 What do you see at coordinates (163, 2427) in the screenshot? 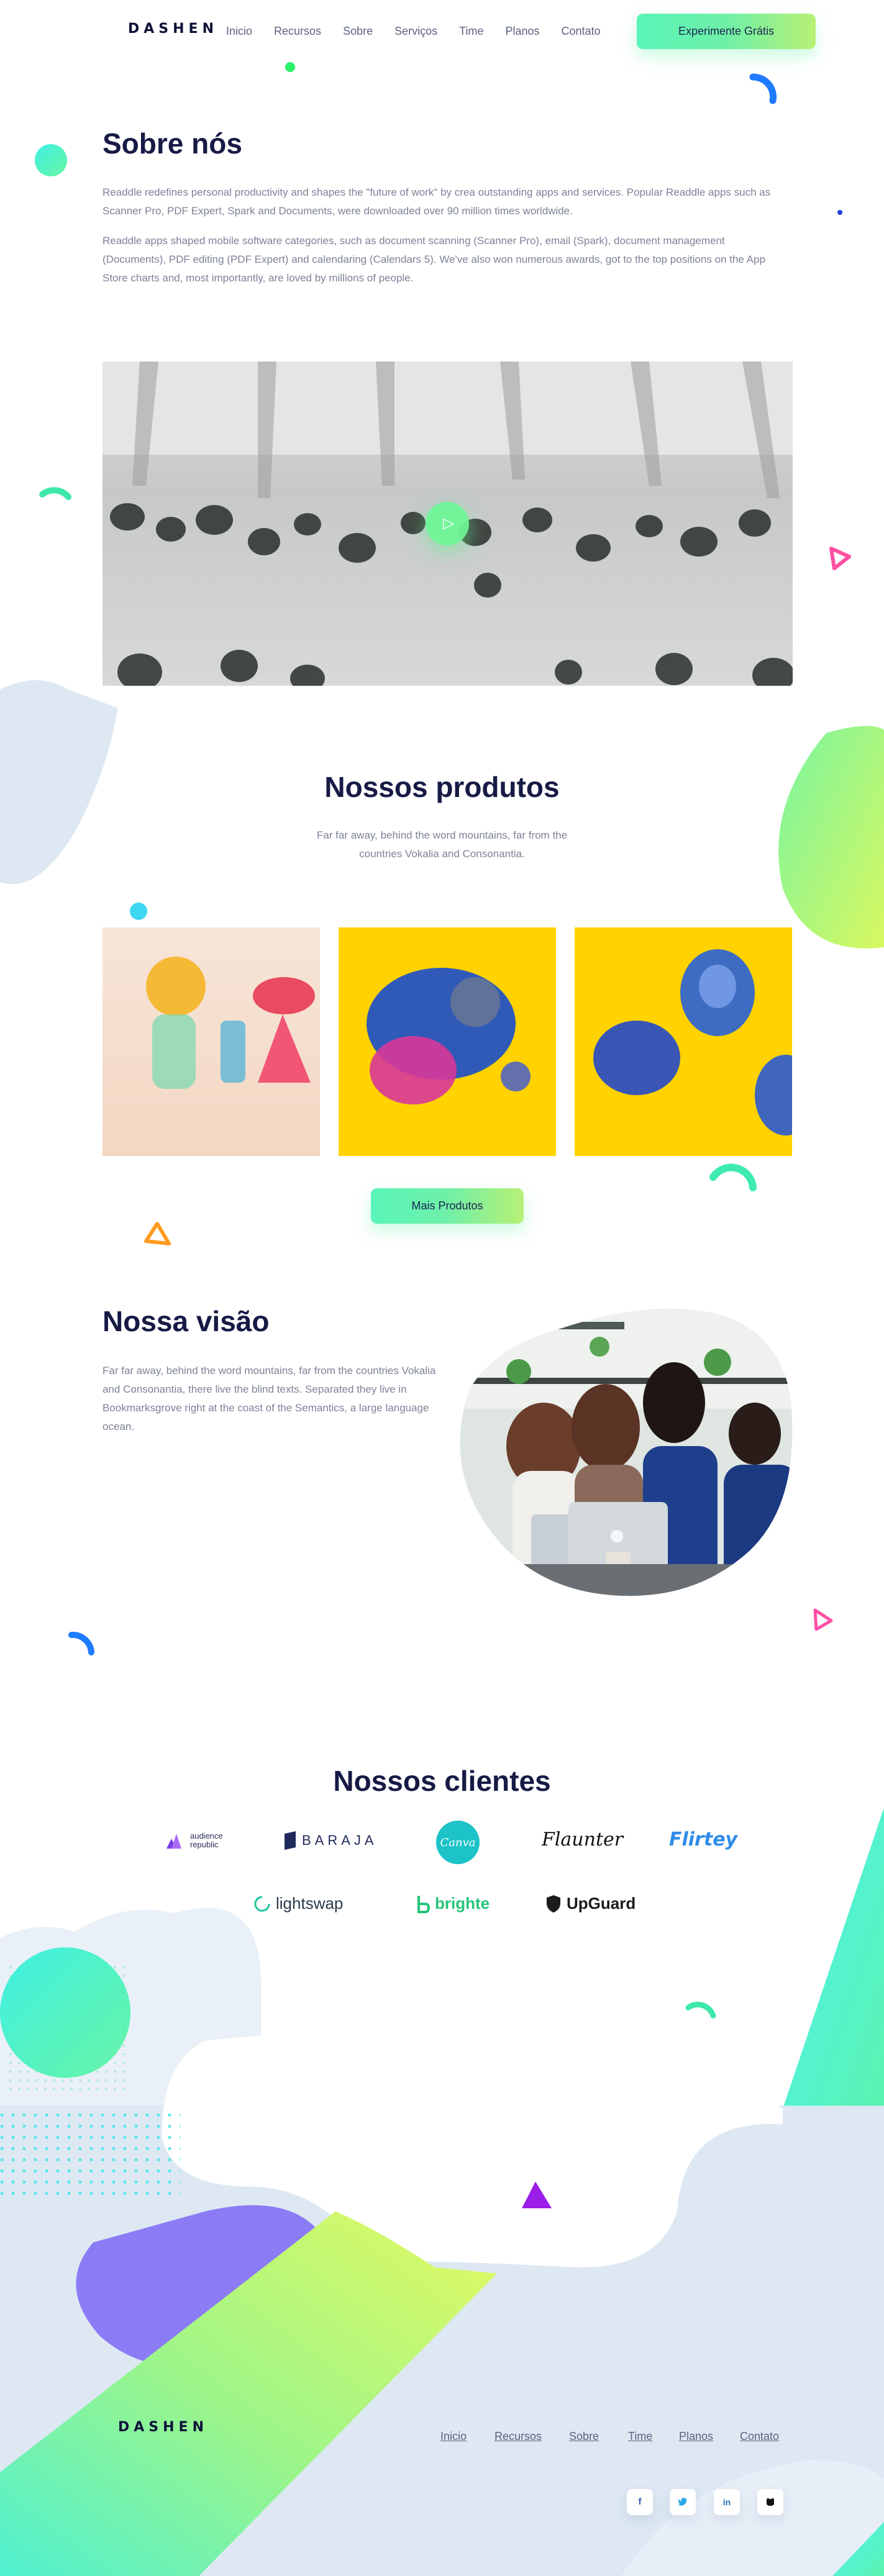
I see `footer-logo: DASHEN` at bounding box center [163, 2427].